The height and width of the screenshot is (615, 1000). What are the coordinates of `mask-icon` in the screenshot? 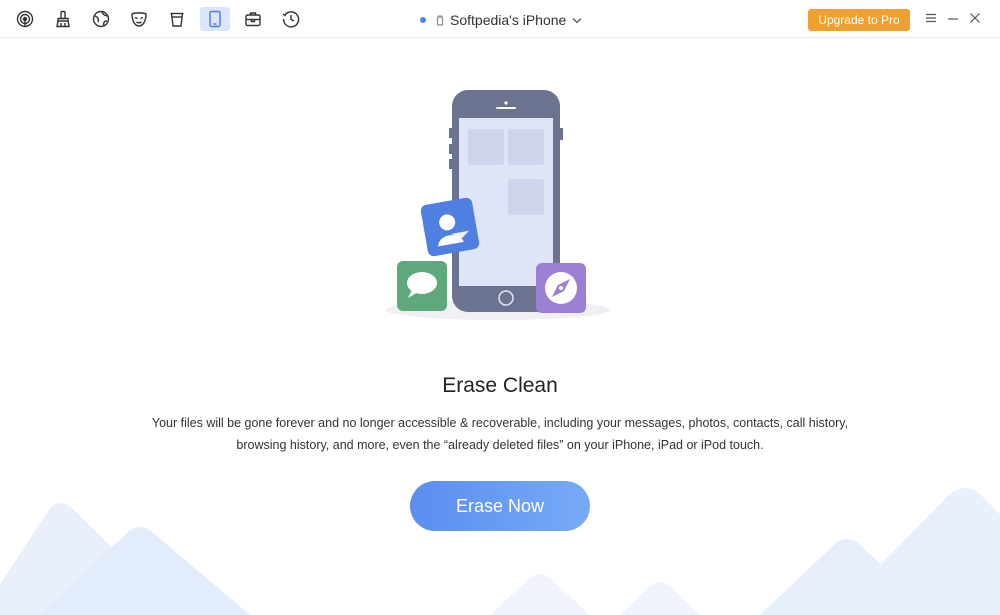 It's located at (139, 19).